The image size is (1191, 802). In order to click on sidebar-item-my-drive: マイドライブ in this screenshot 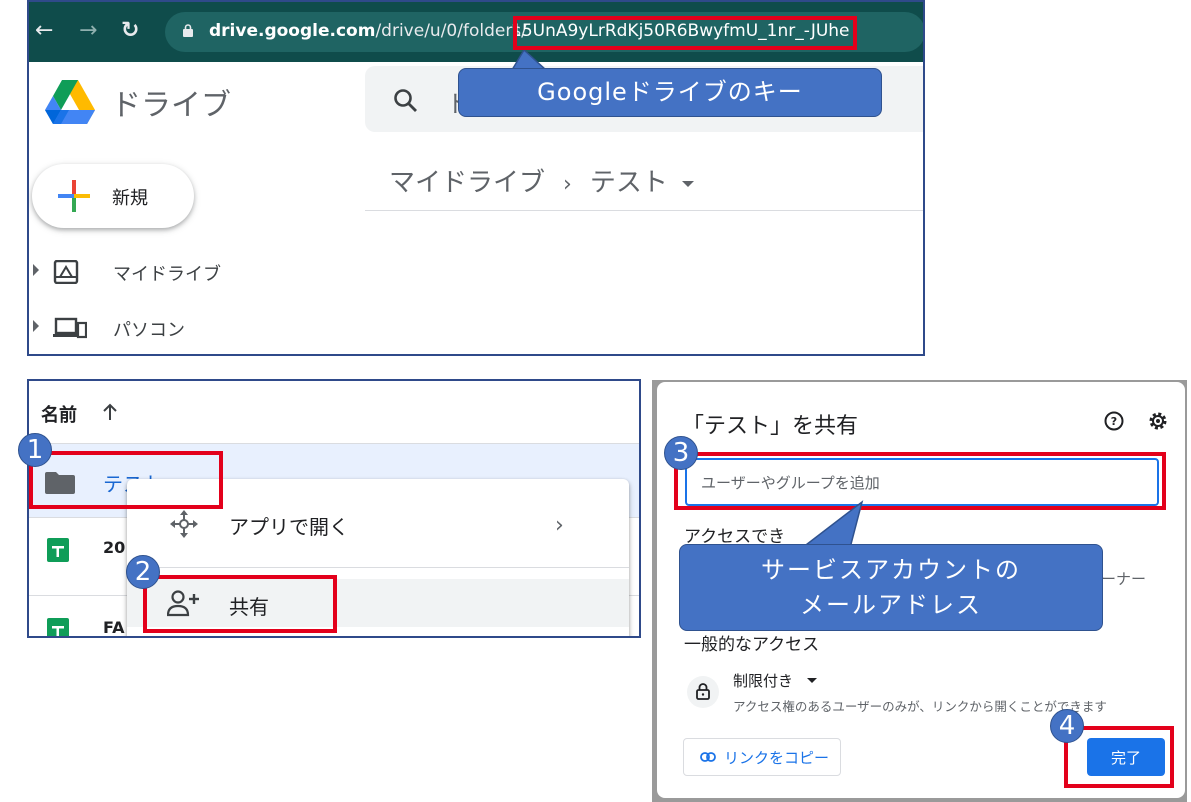, I will do `click(159, 272)`.